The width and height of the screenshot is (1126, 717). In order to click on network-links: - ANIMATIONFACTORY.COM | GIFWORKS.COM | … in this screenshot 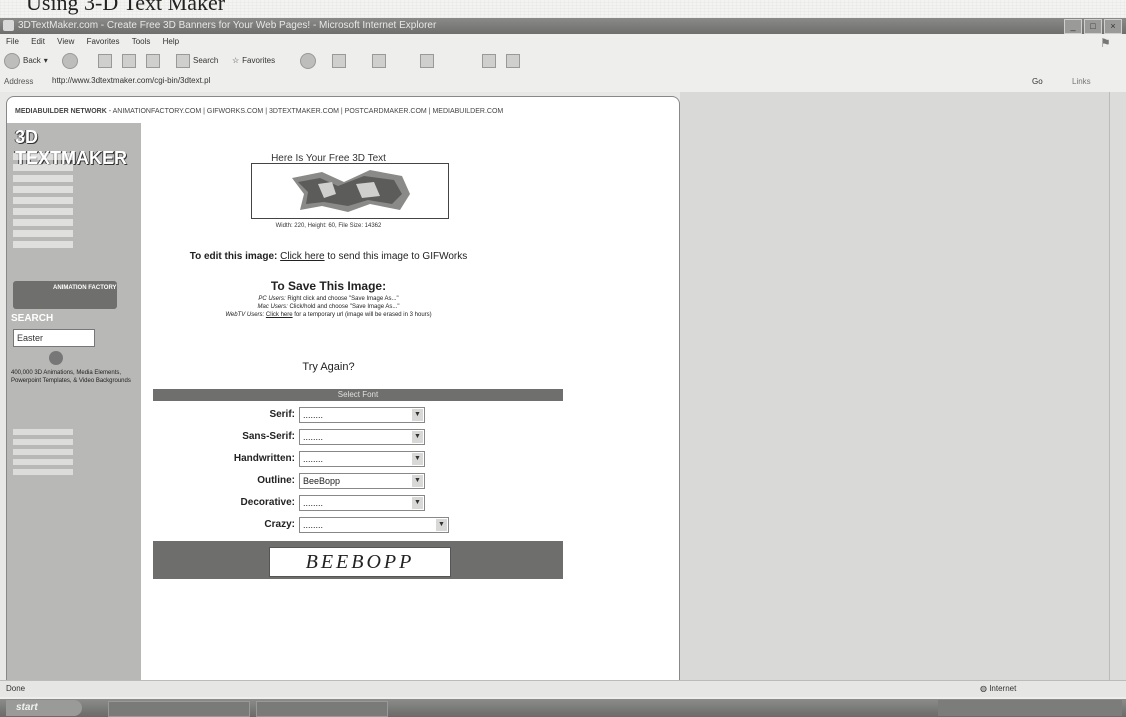, I will do `click(305, 111)`.